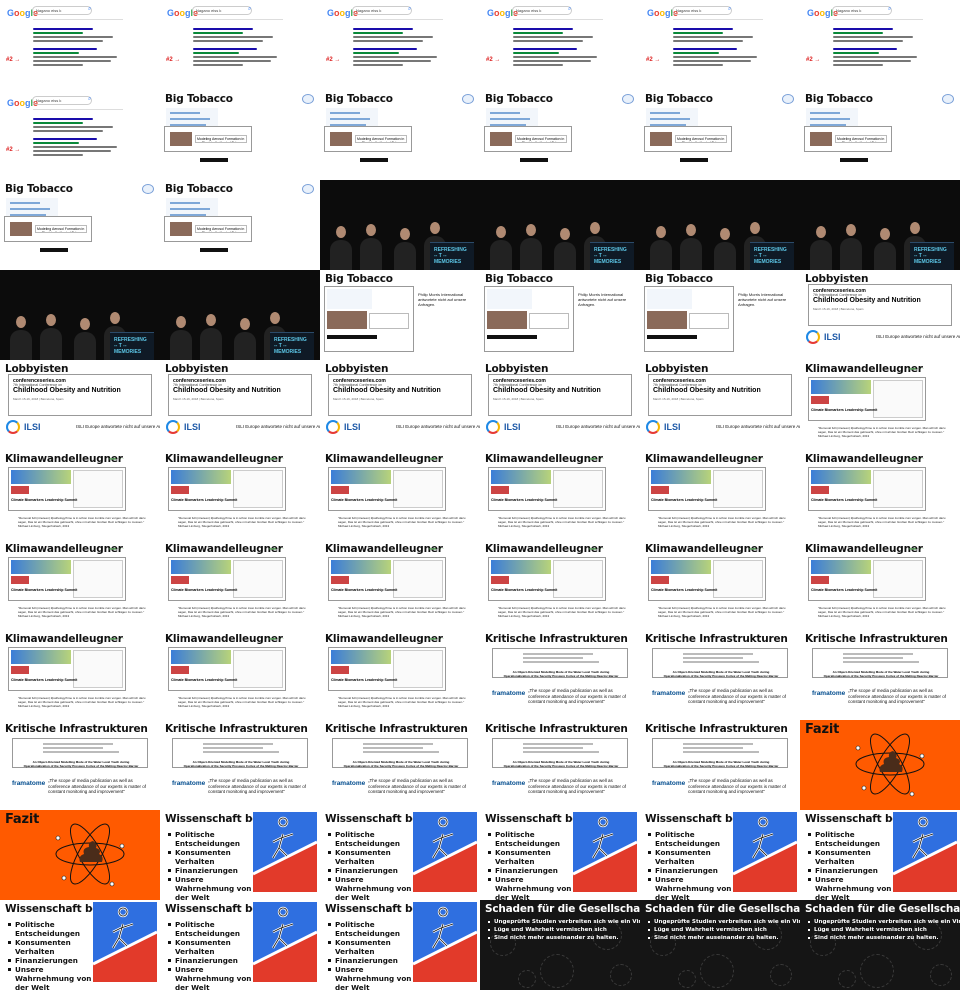 This screenshot has height=990, width=960. What do you see at coordinates (67, 390) in the screenshot?
I see `conference-title: Childhood Obesity and Nutrition` at bounding box center [67, 390].